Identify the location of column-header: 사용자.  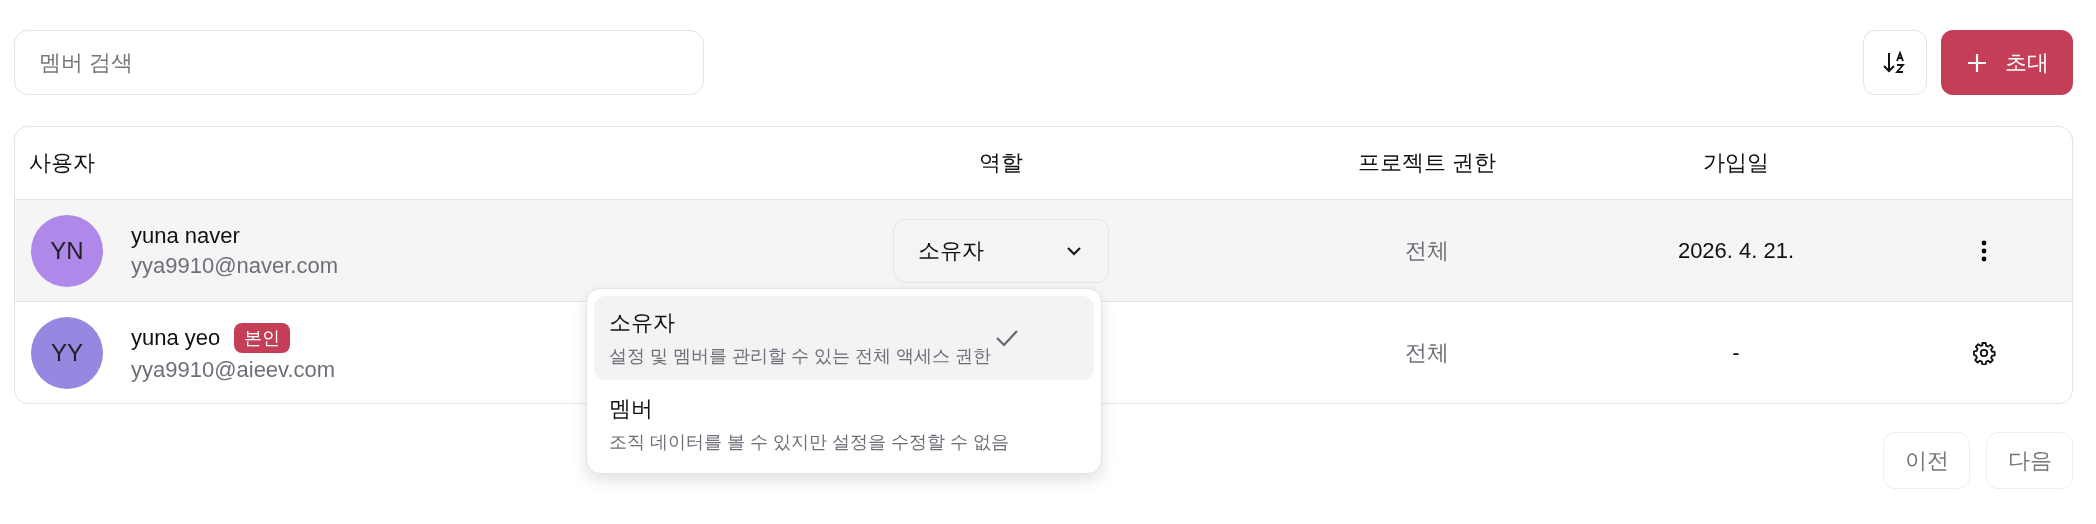
(61, 163).